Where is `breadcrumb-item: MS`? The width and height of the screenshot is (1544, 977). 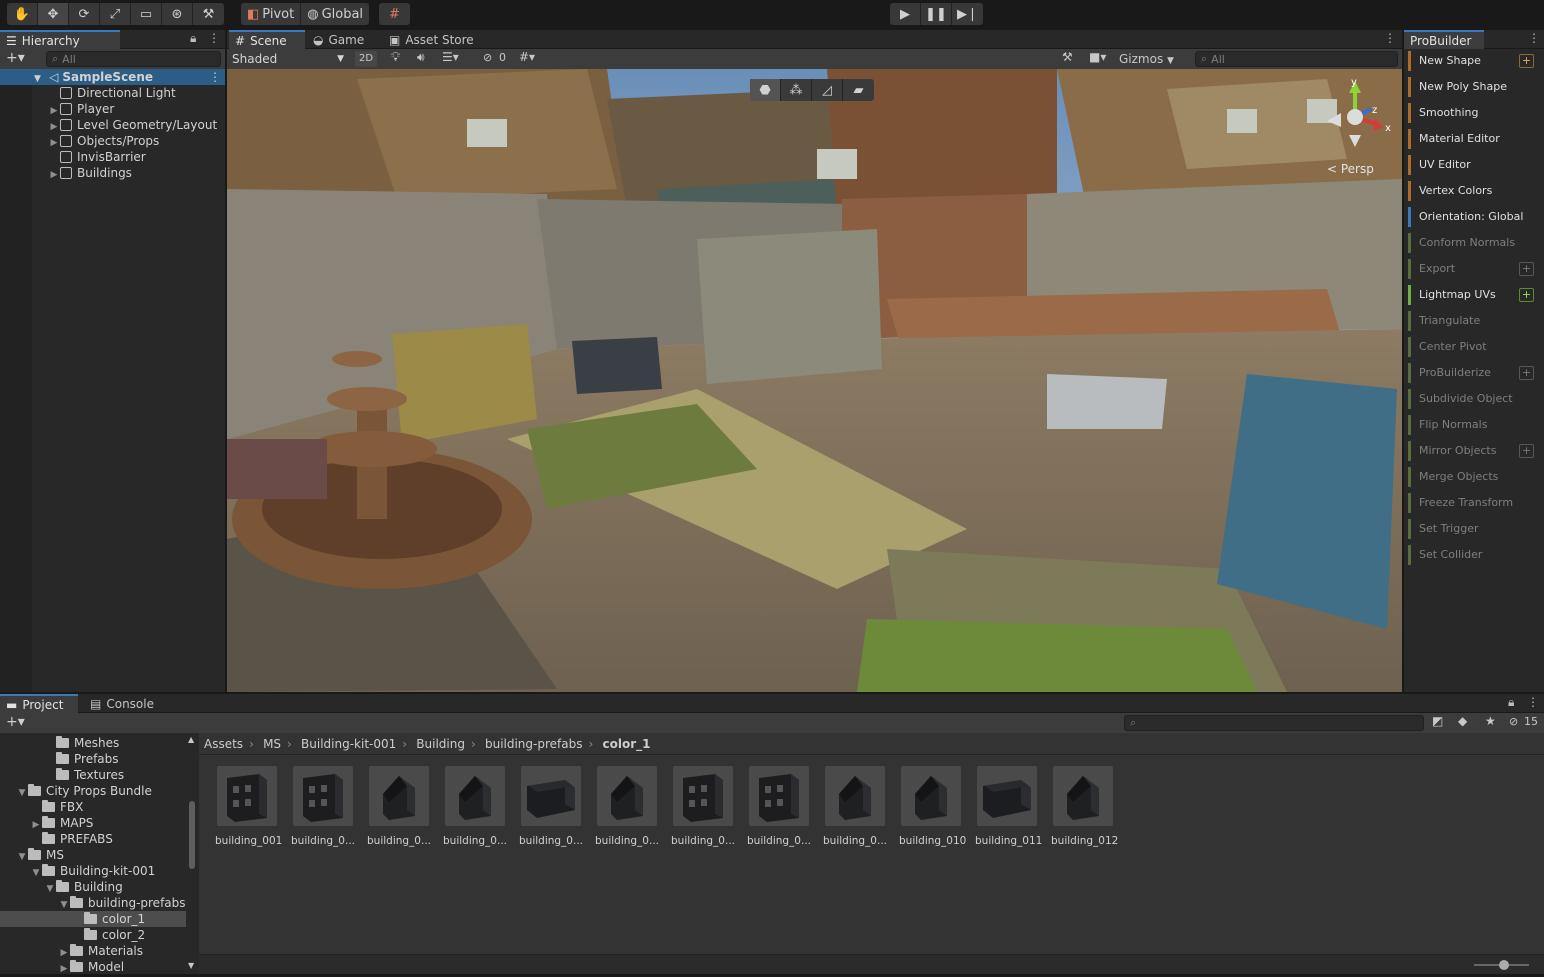 breadcrumb-item: MS is located at coordinates (272, 744).